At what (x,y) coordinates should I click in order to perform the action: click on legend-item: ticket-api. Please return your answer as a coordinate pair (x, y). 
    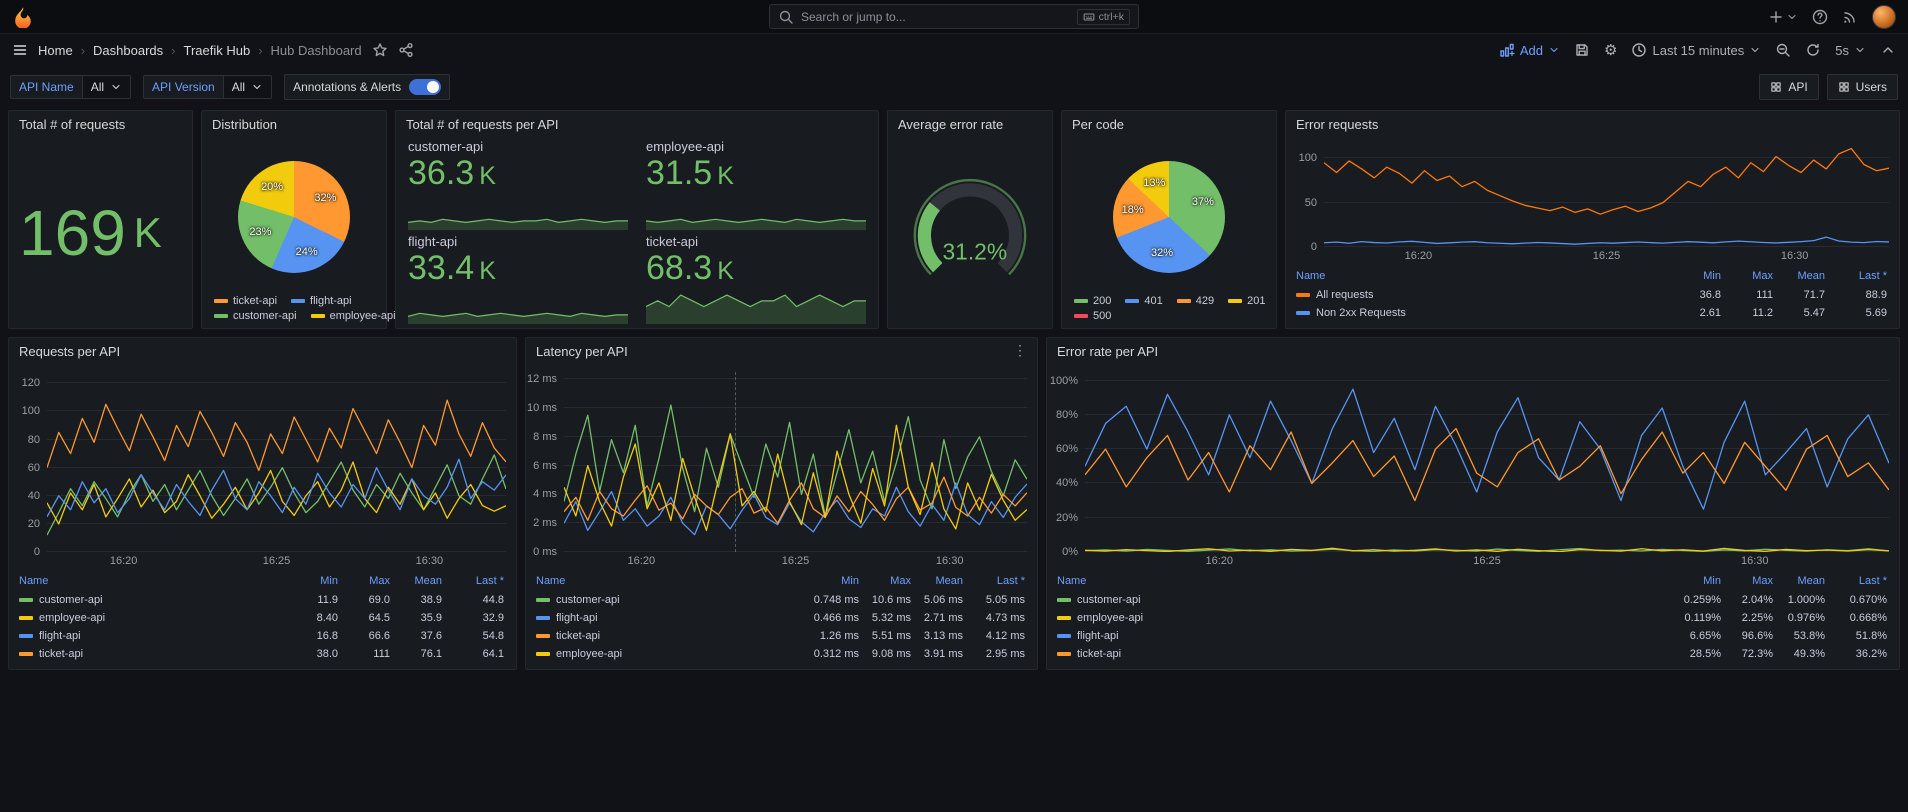
    Looking at the image, I should click on (245, 301).